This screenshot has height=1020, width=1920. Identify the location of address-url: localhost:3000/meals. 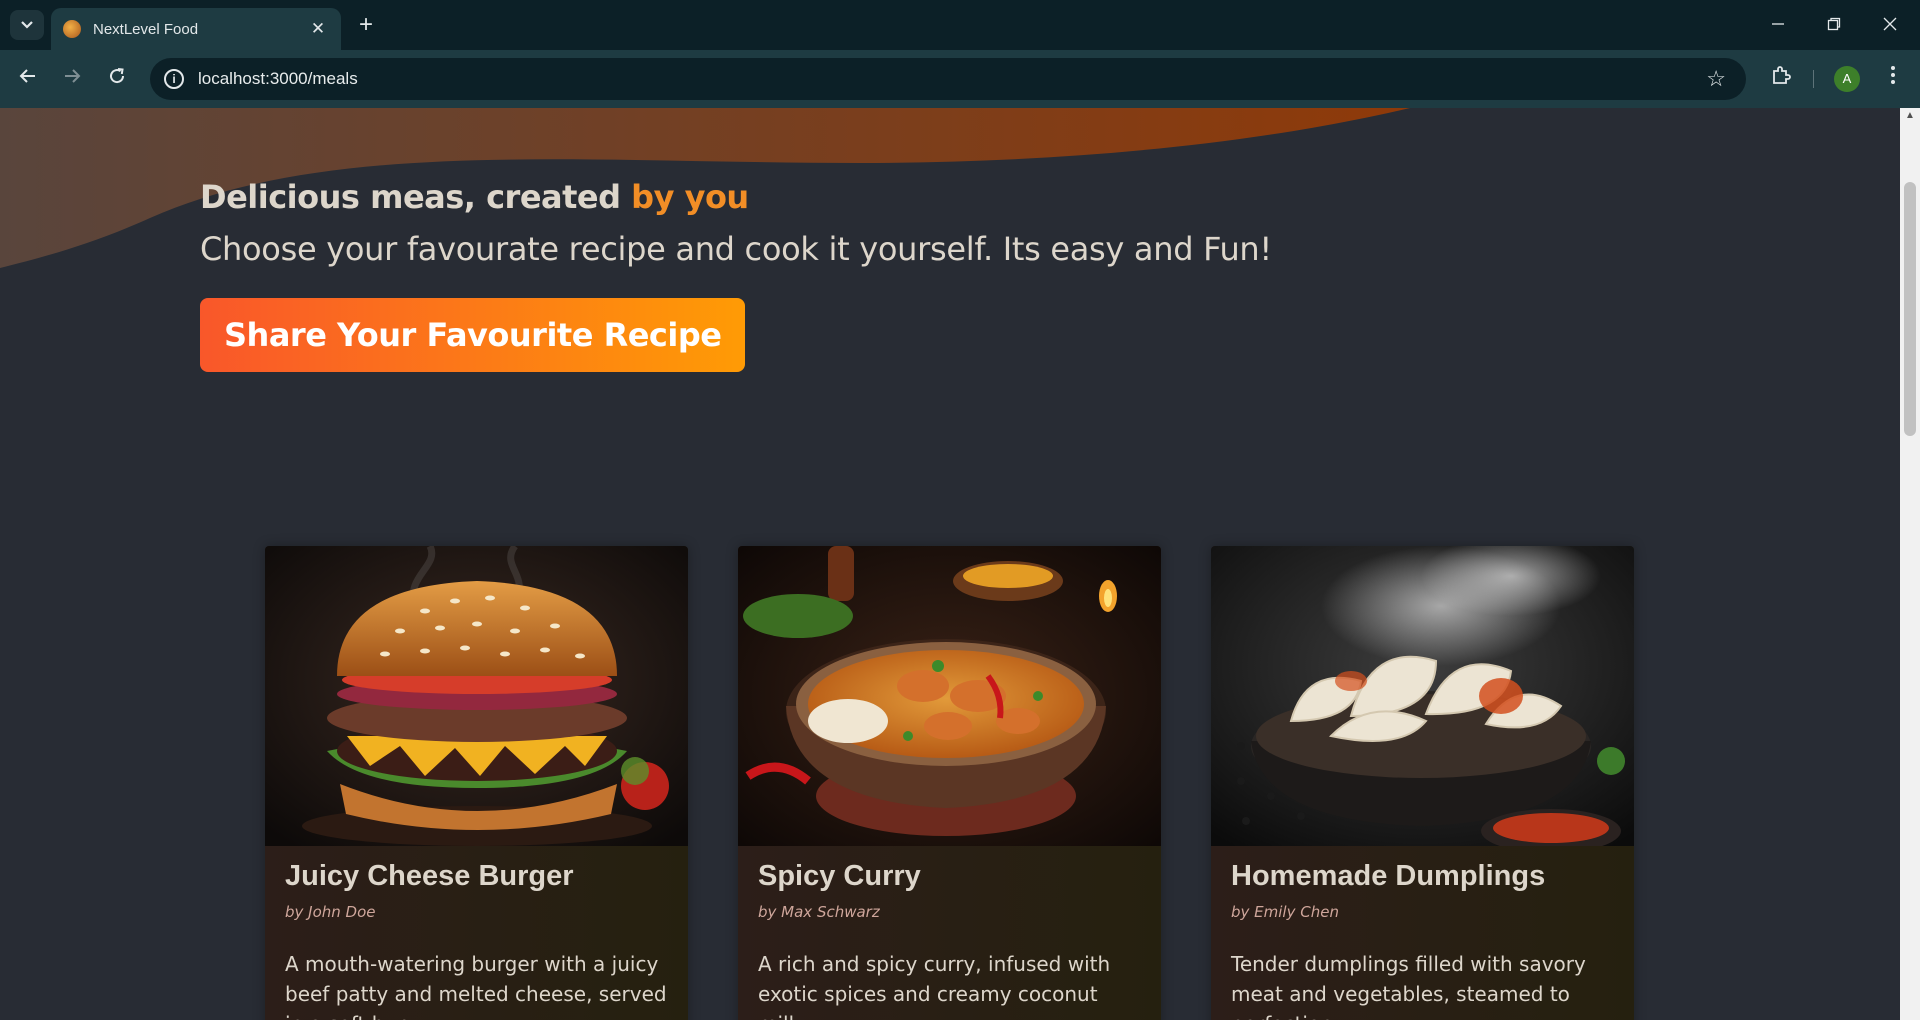
(952, 79).